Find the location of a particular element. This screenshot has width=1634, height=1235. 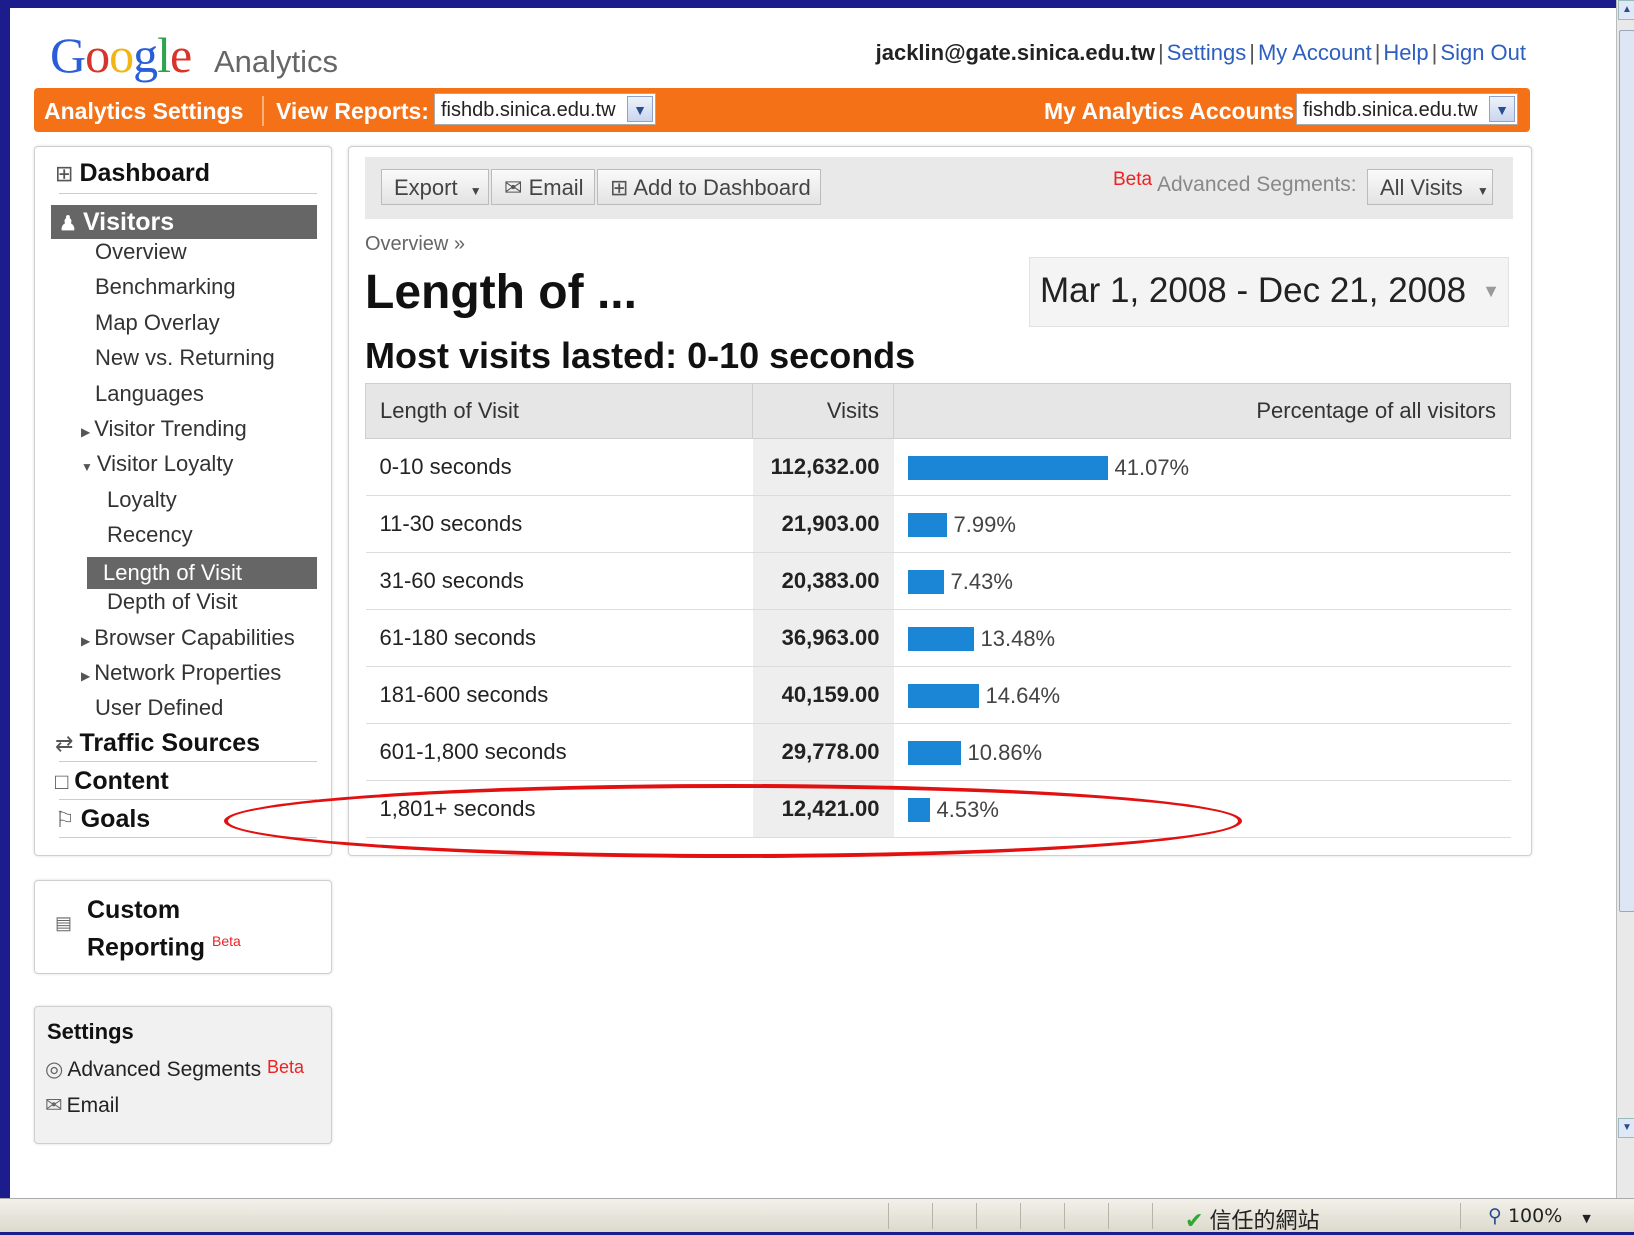

length-cell: 181-600 seconds is located at coordinates (559, 695).